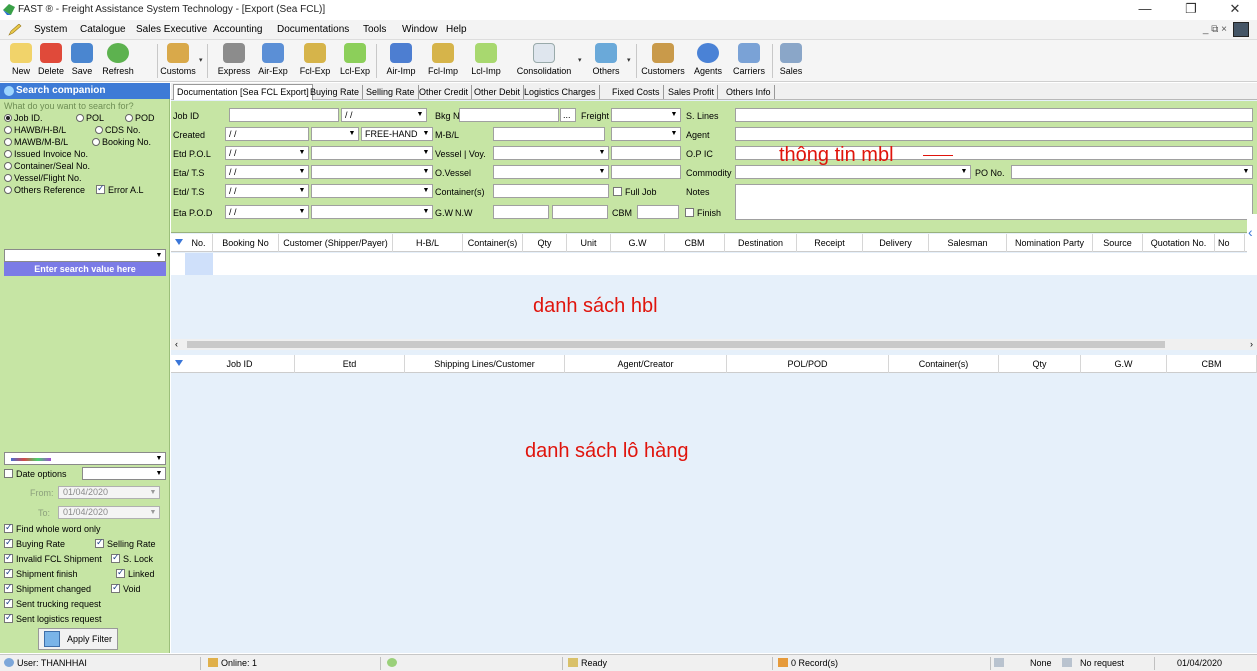  I want to click on agents-button: Agents, so click(708, 61).